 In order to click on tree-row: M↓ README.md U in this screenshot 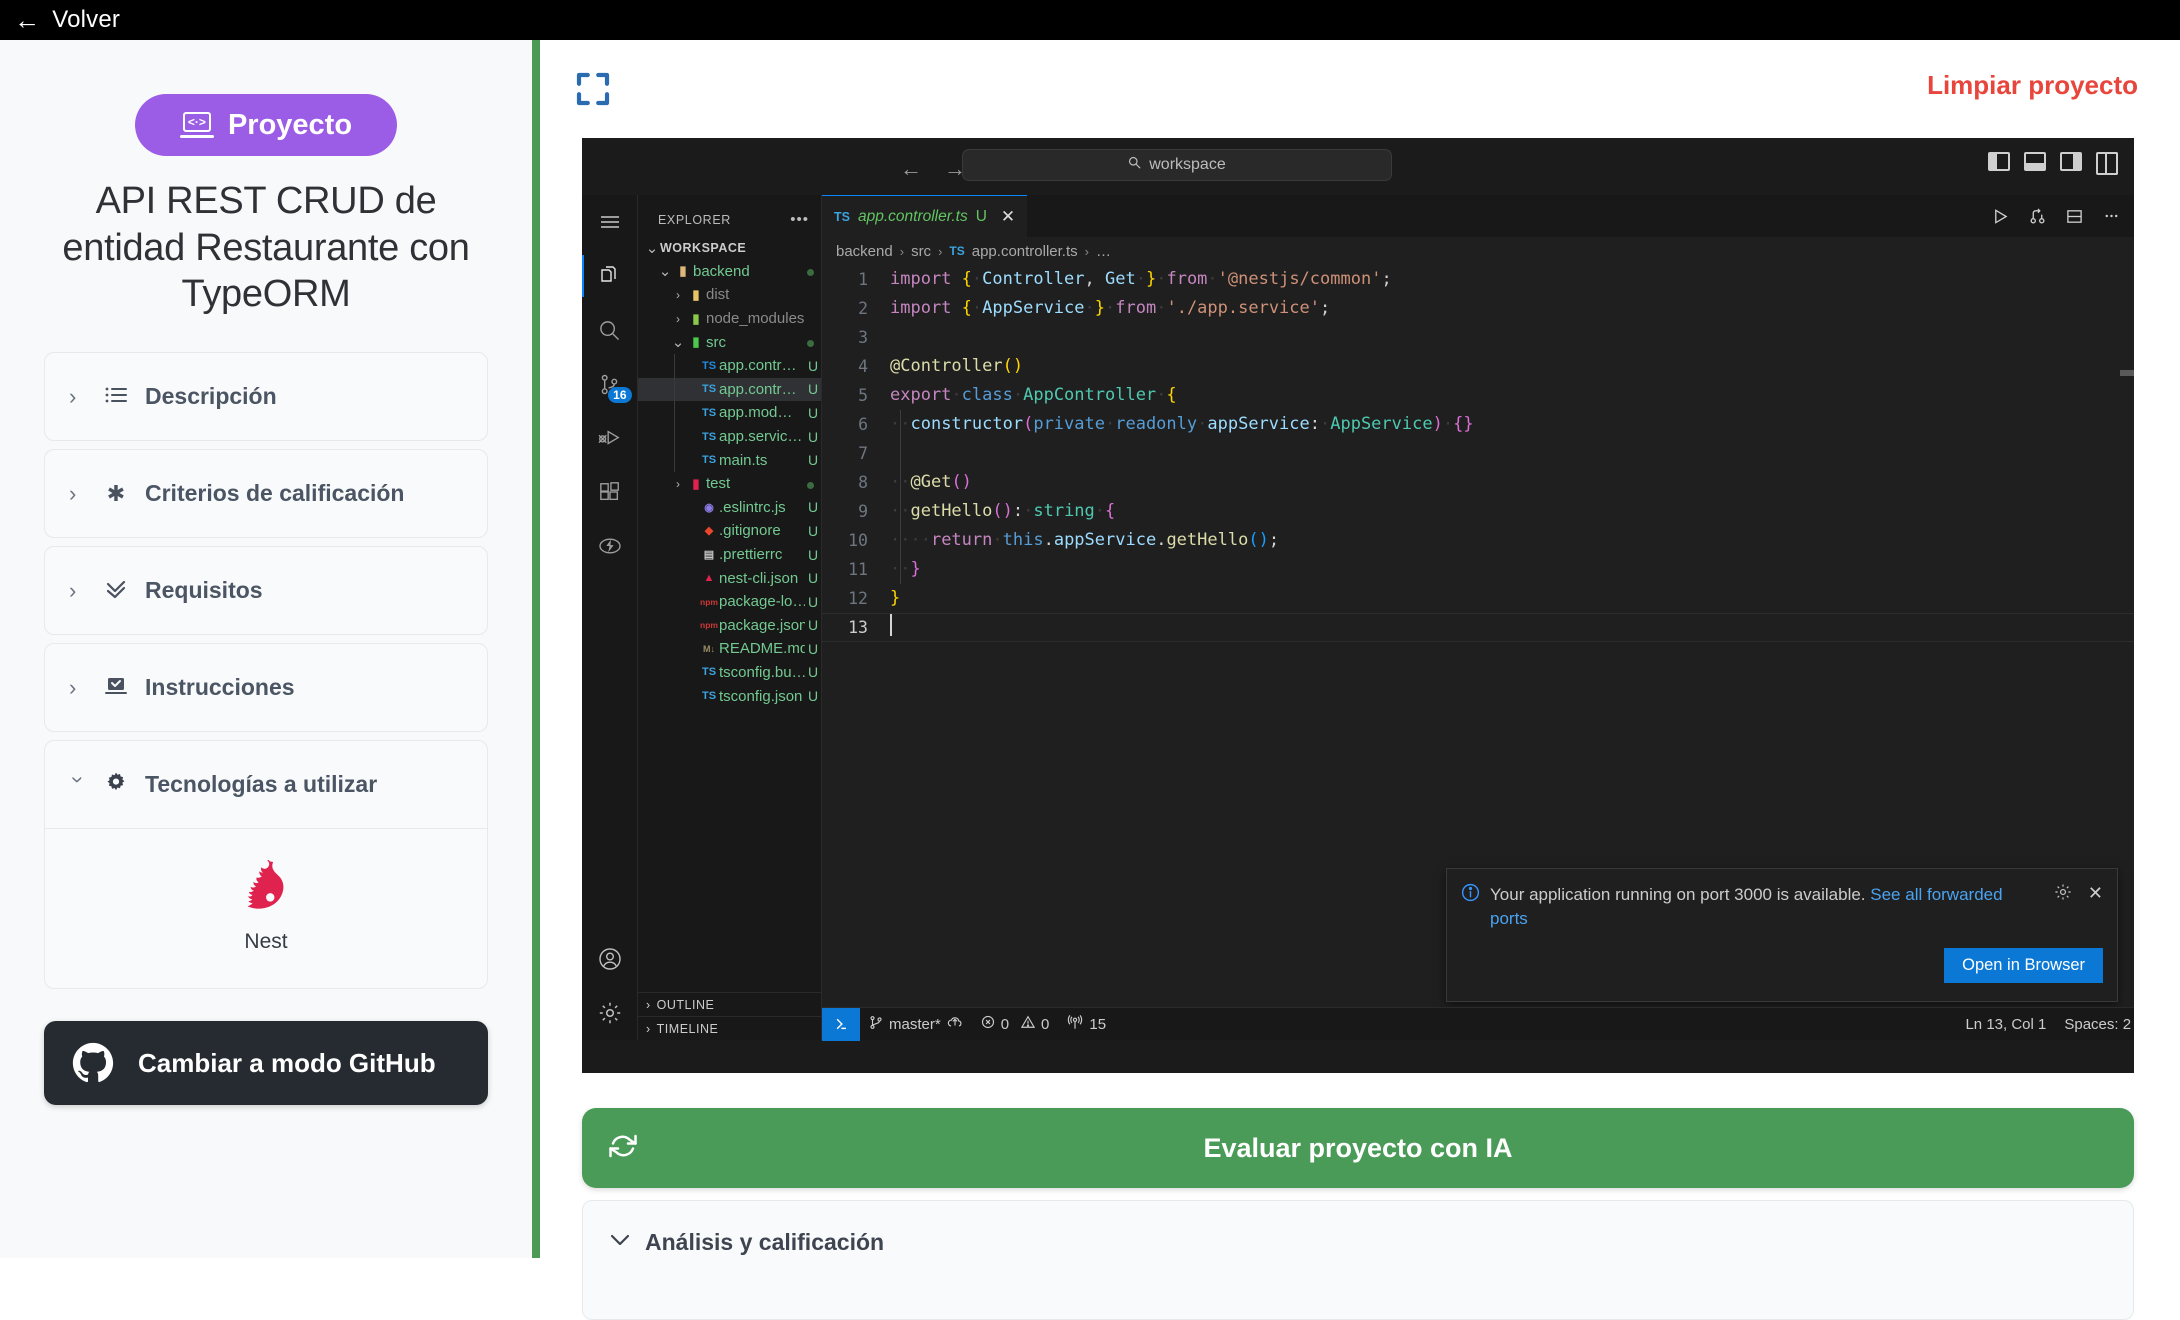, I will do `click(729, 649)`.